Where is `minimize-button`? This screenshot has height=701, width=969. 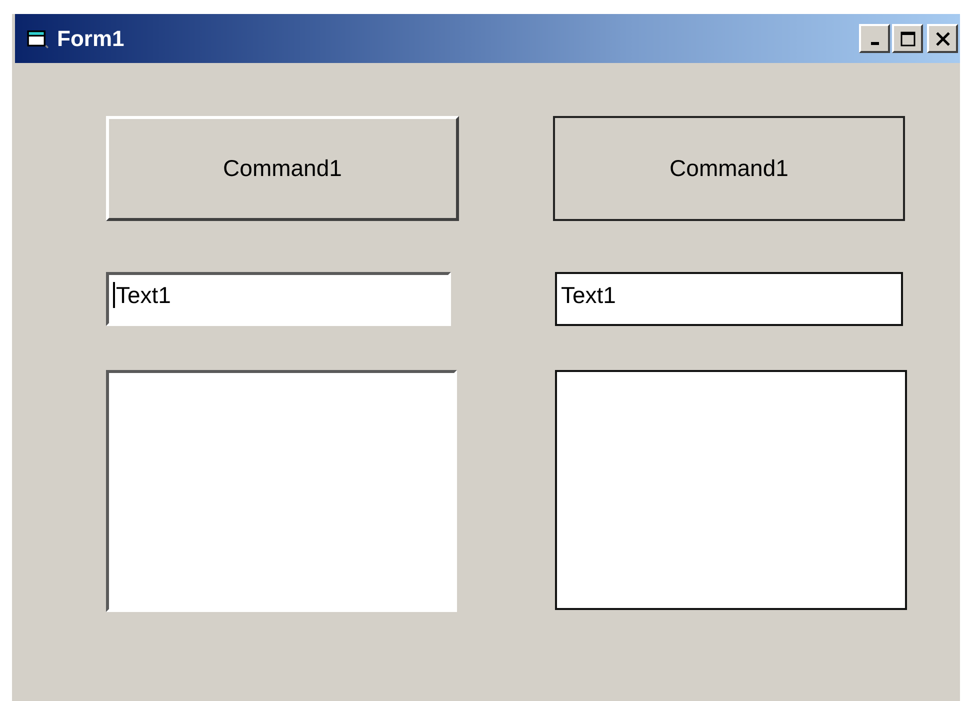 minimize-button is located at coordinates (874, 38).